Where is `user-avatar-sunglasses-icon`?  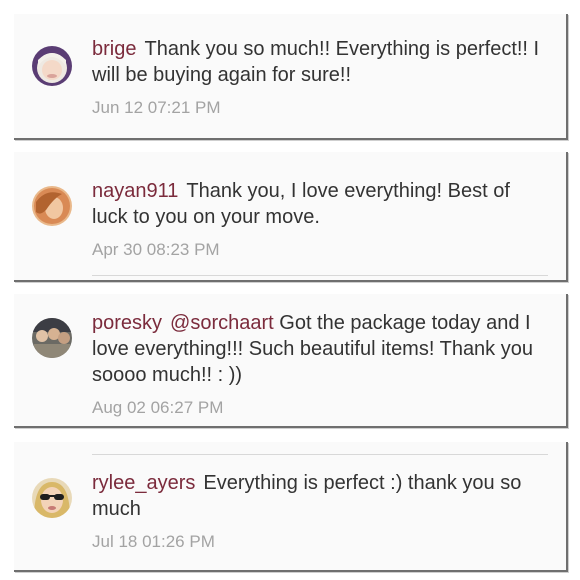 user-avatar-sunglasses-icon is located at coordinates (52, 498).